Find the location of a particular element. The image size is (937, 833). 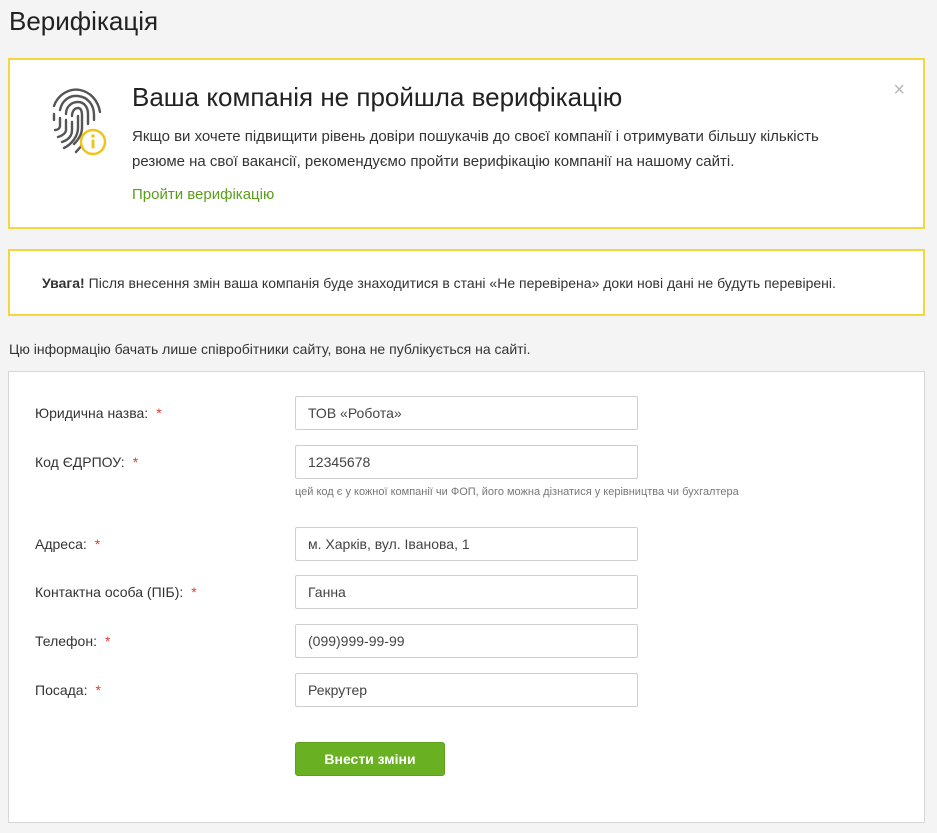

contact-input is located at coordinates (466, 592).